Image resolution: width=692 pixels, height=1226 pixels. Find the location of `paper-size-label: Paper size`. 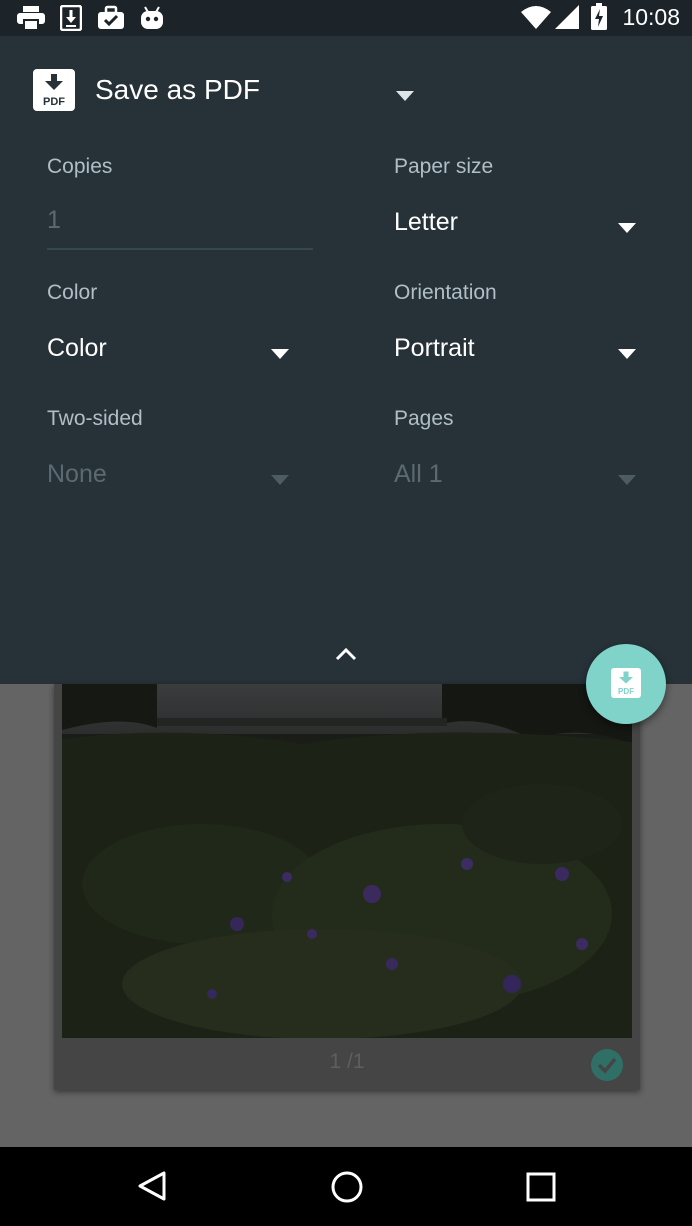

paper-size-label: Paper size is located at coordinates (444, 166).